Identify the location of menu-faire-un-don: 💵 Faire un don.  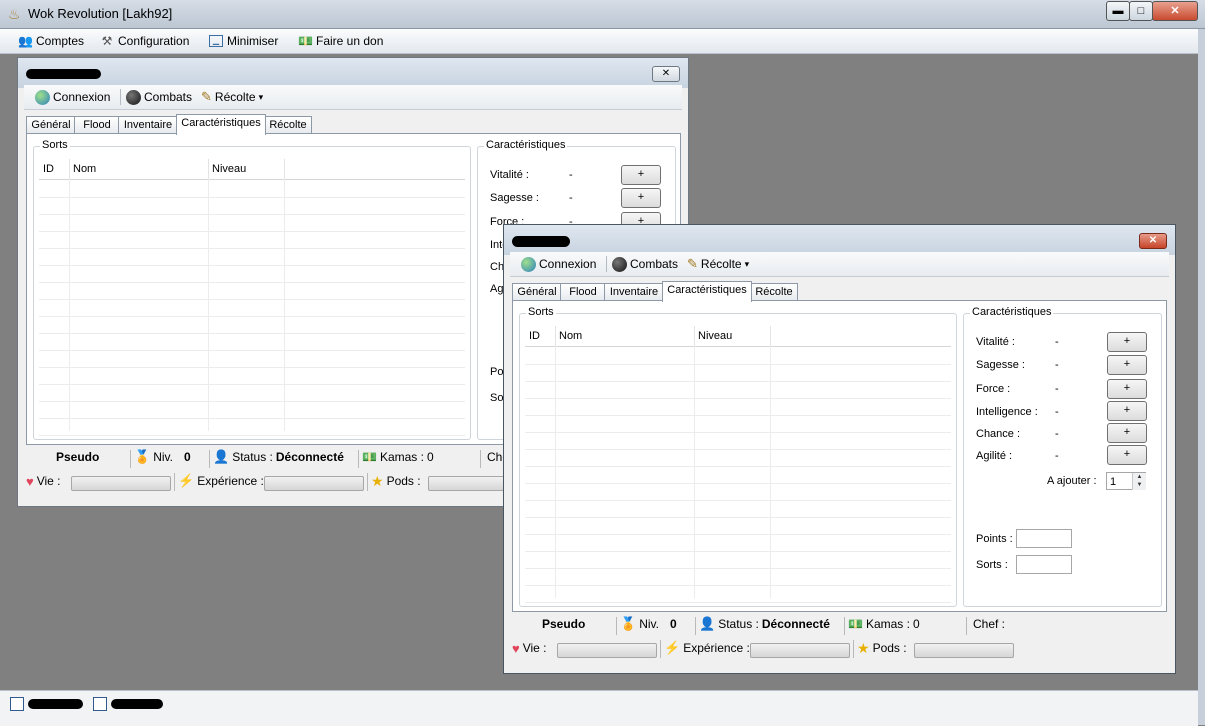
(340, 41).